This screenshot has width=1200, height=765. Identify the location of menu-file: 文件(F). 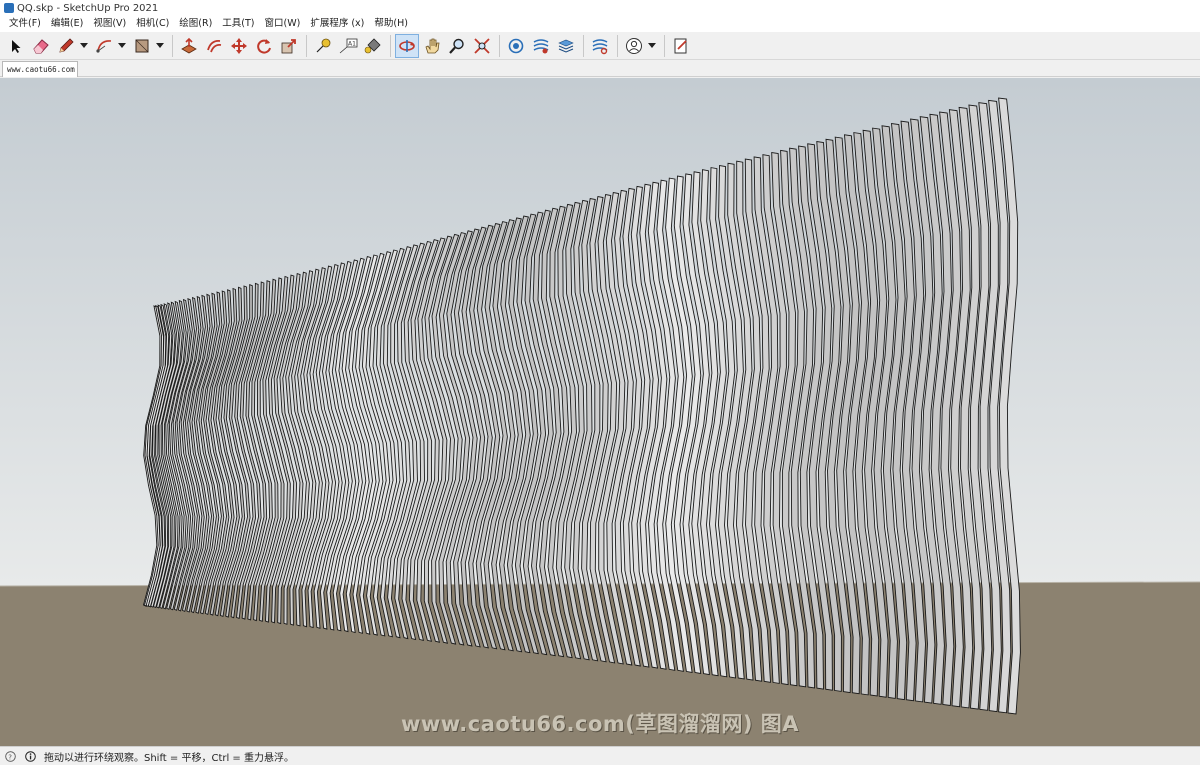
(25, 24).